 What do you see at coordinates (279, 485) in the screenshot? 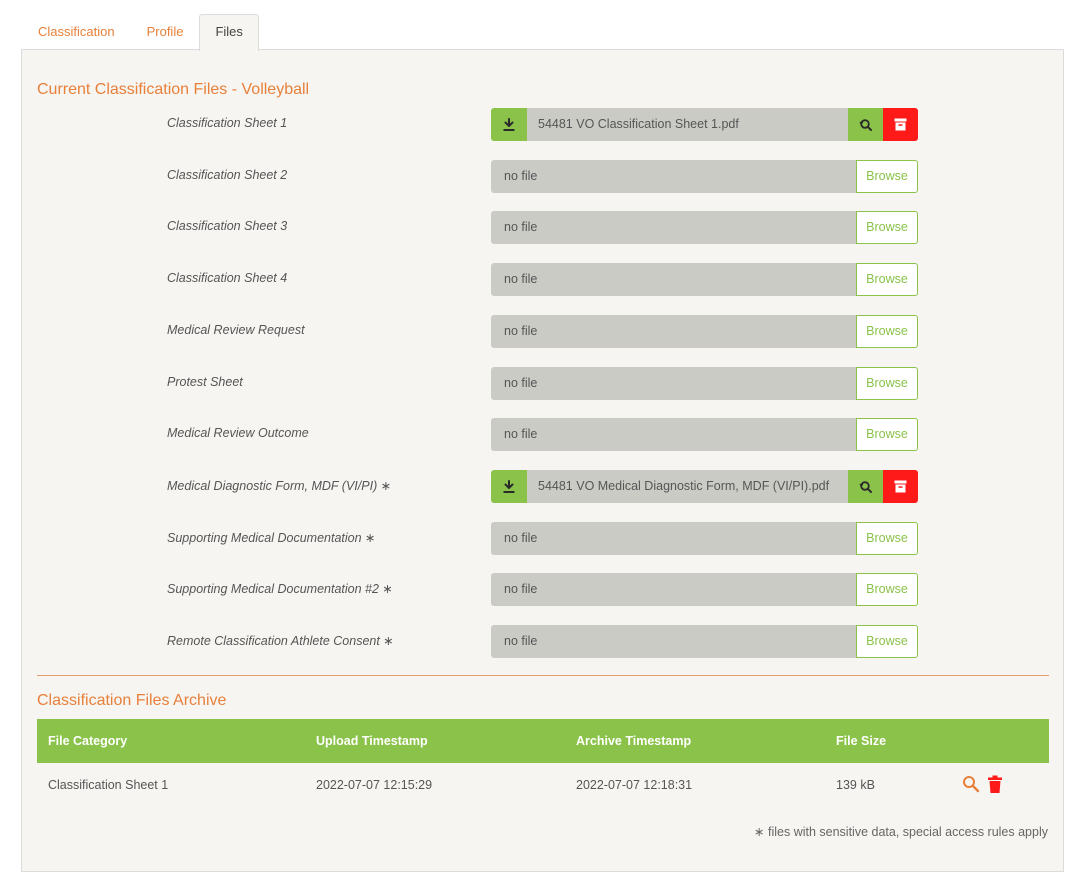
I see `file-row-label: Medical Diagnostic Form, MDF (VI/PI) ∗` at bounding box center [279, 485].